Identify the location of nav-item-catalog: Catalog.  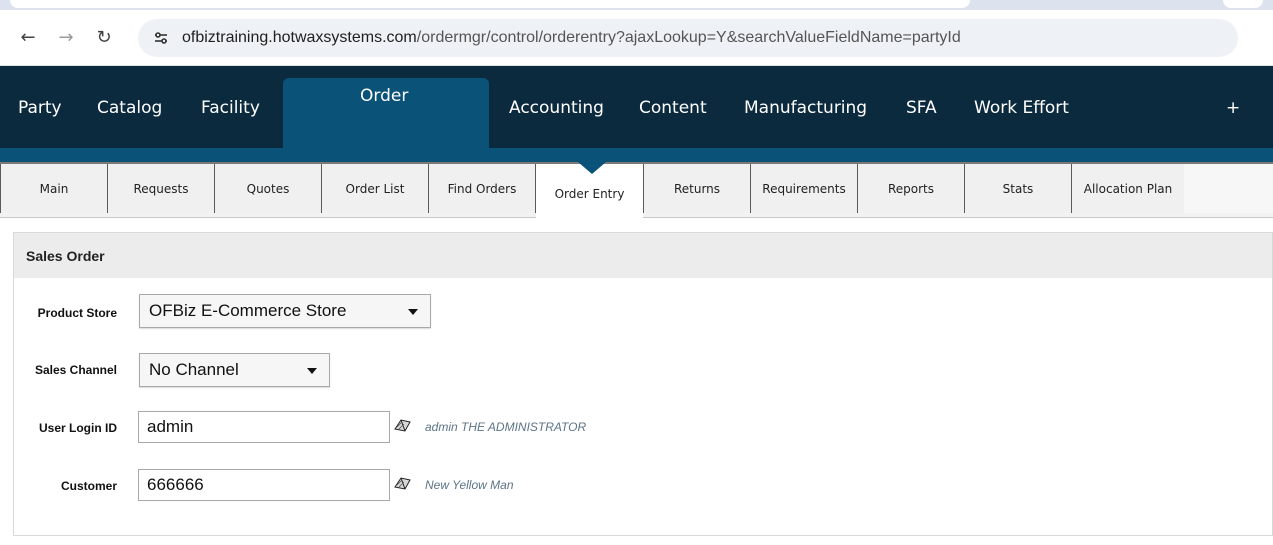
(129, 108).